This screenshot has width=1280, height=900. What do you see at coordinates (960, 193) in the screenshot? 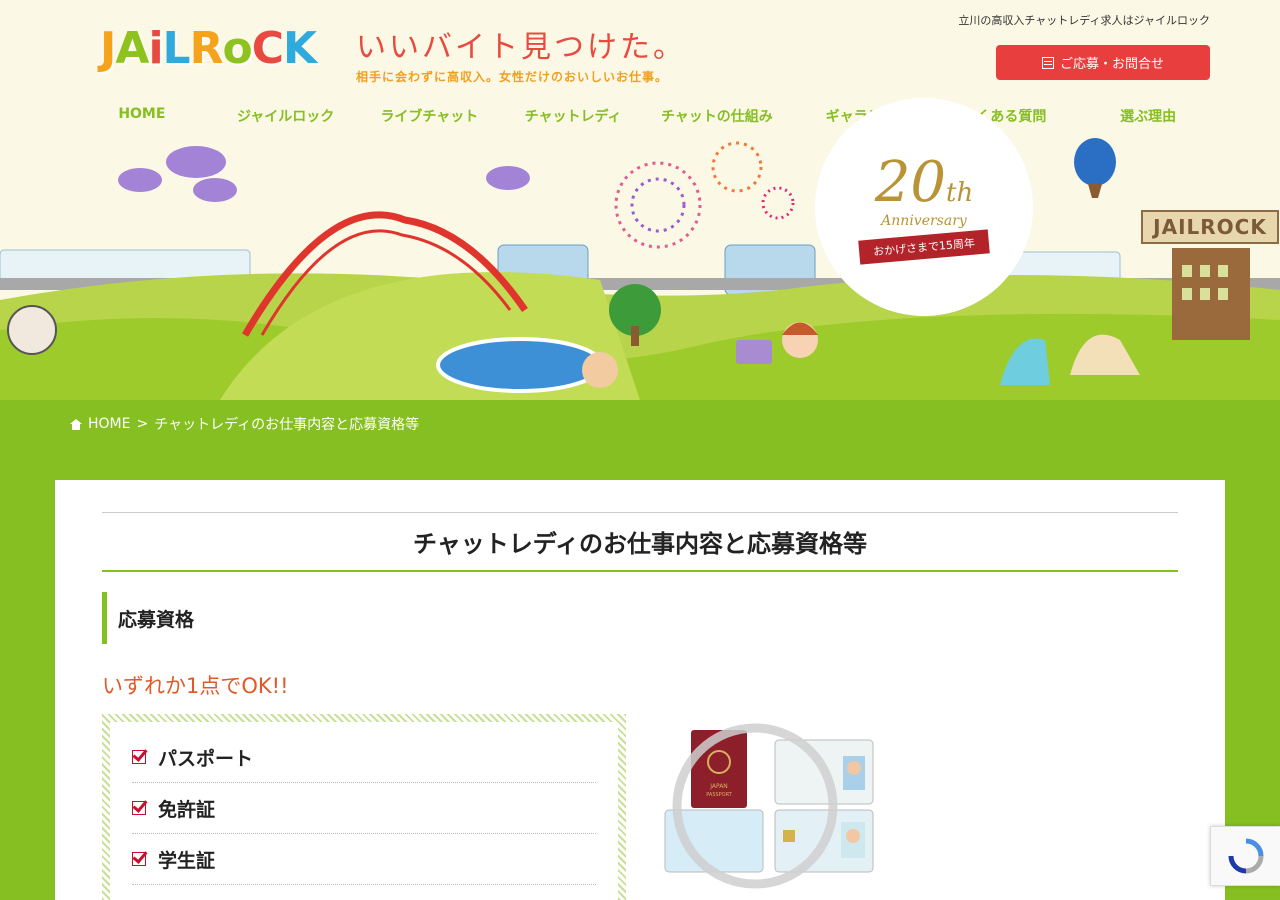
I see `badge-number-suffix: th` at bounding box center [960, 193].